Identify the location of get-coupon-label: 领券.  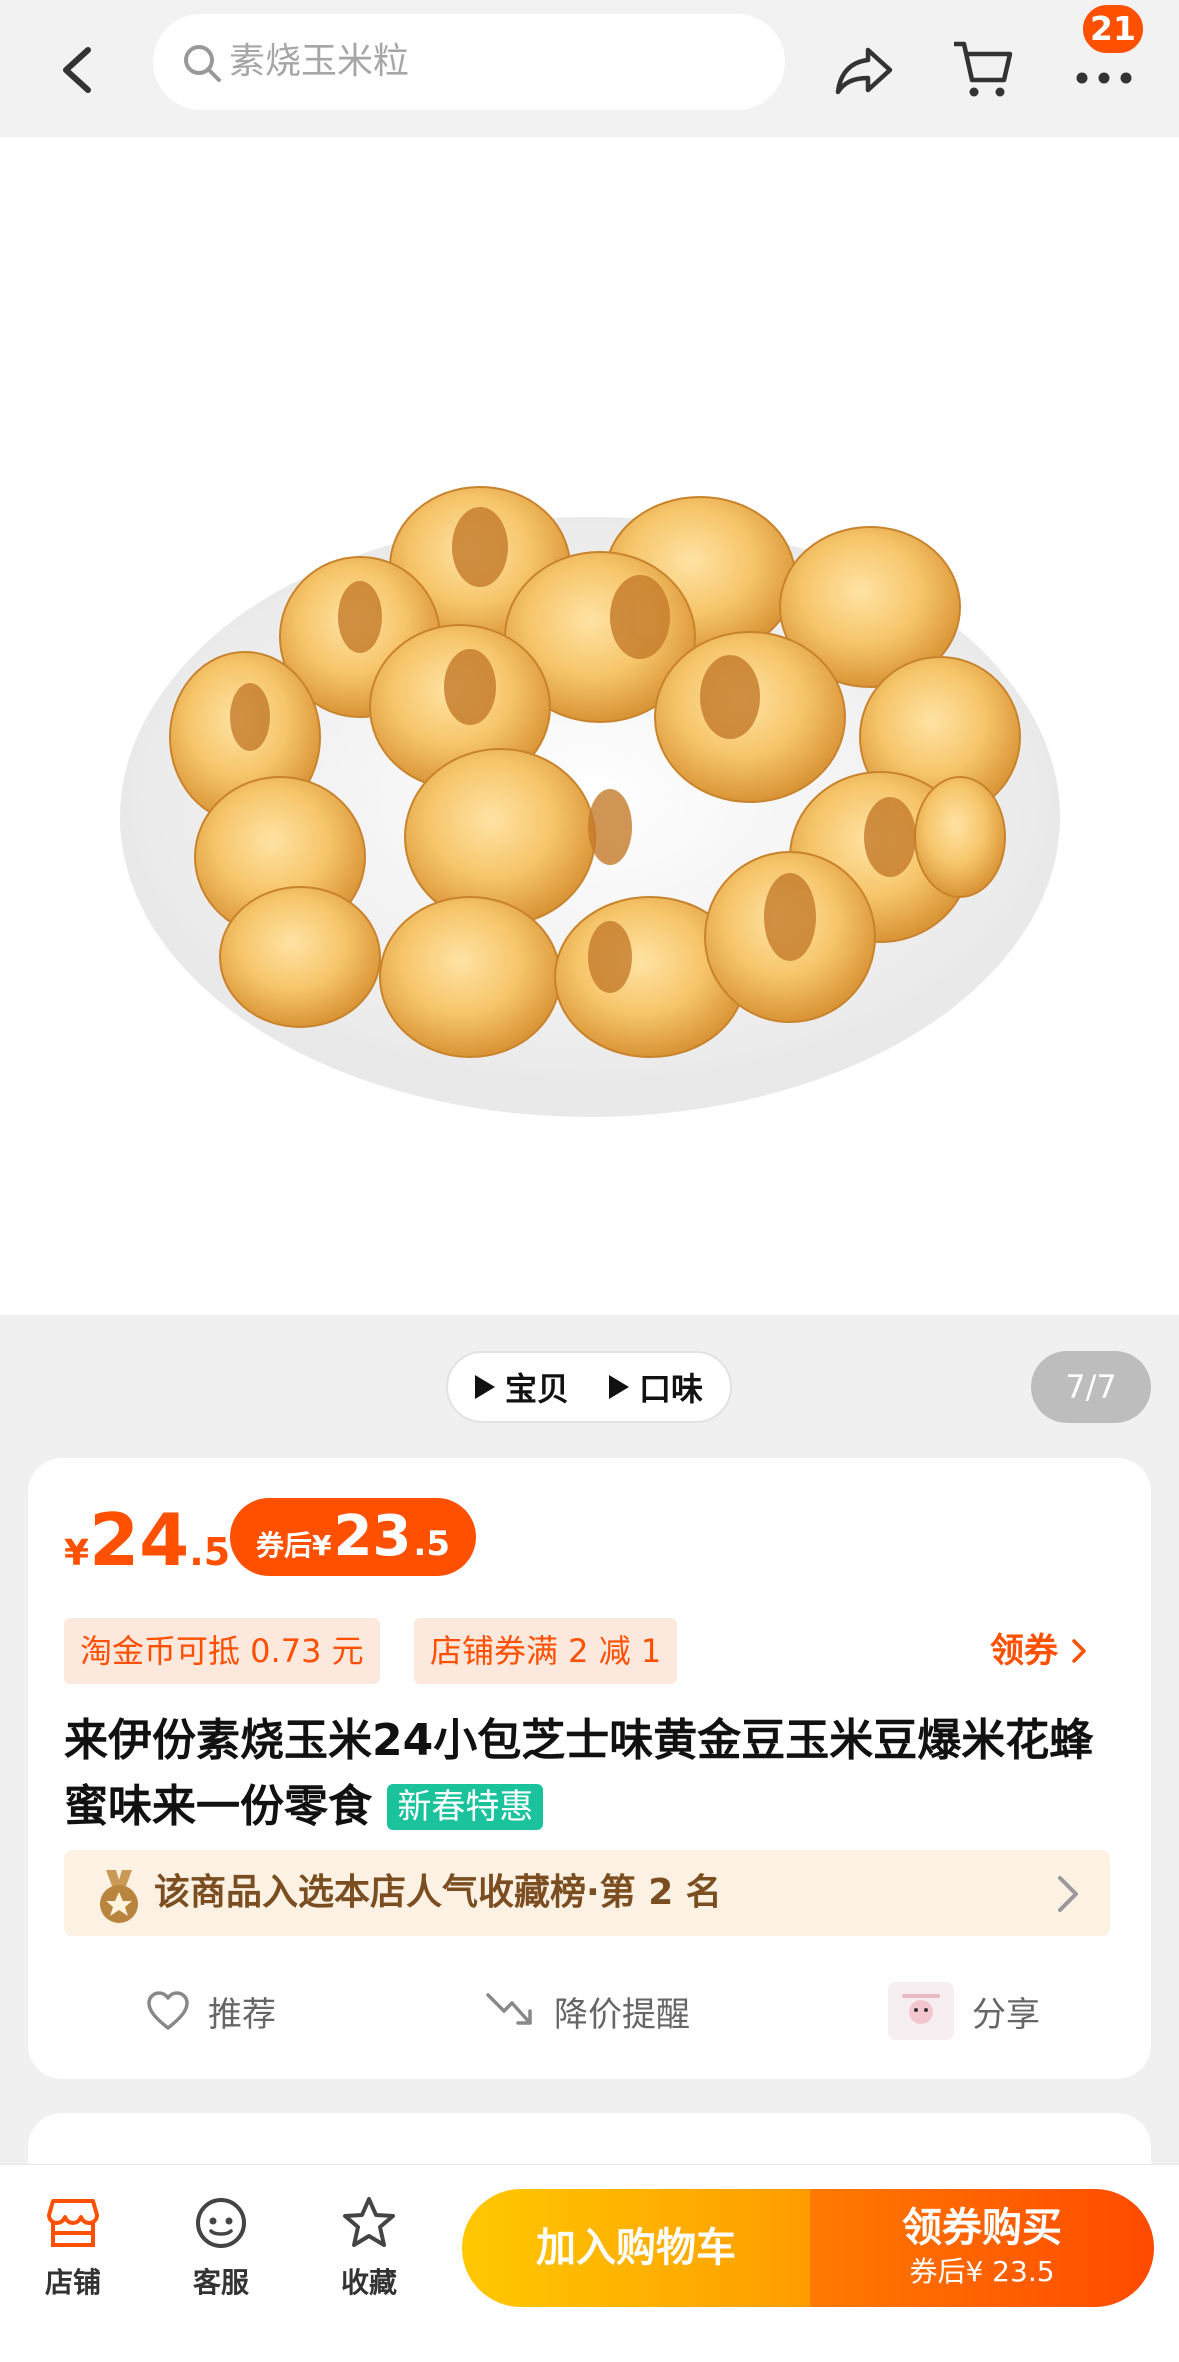
(1024, 1651).